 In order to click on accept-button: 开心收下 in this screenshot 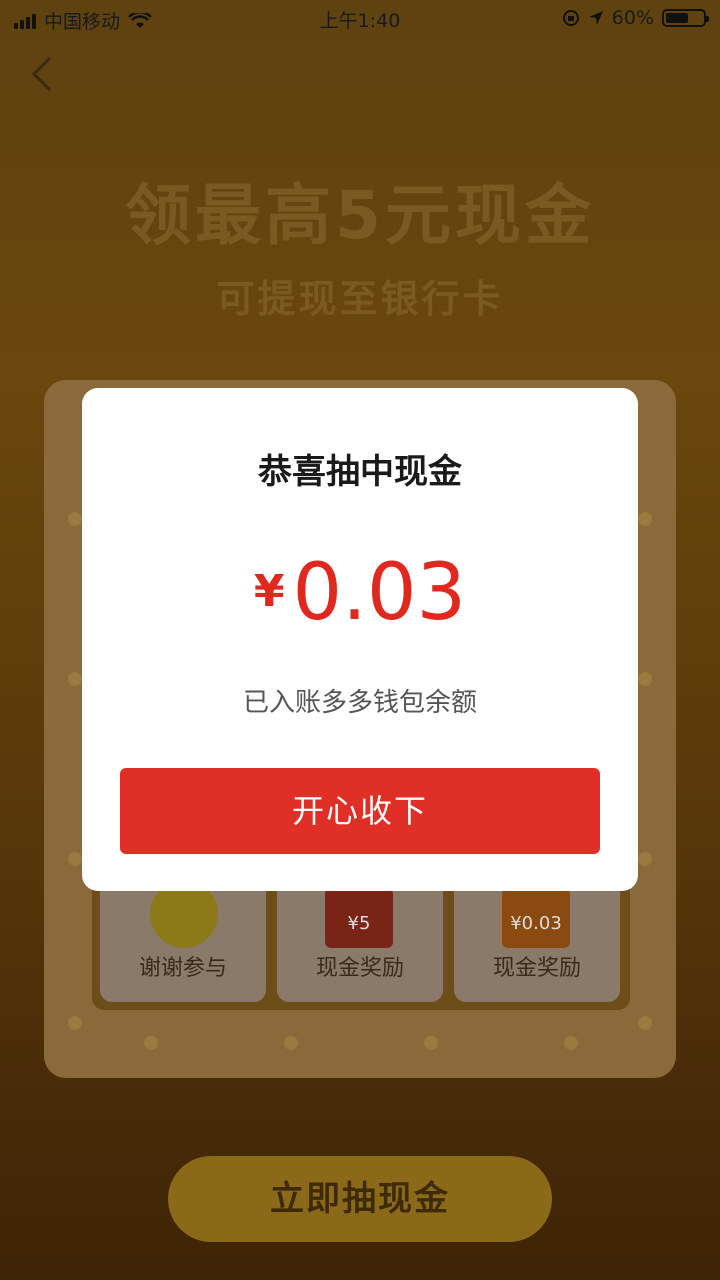, I will do `click(360, 811)`.